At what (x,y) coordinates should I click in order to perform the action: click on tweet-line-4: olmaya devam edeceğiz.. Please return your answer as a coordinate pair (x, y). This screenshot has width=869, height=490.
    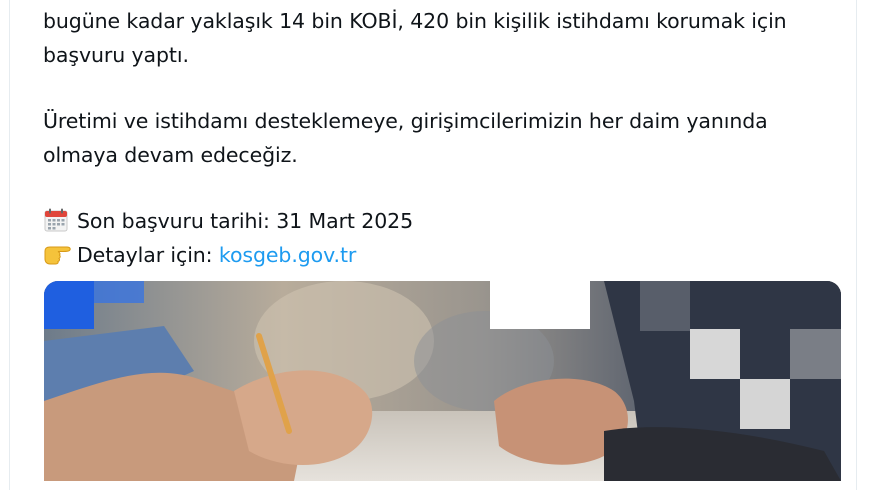
    Looking at the image, I should click on (170, 155).